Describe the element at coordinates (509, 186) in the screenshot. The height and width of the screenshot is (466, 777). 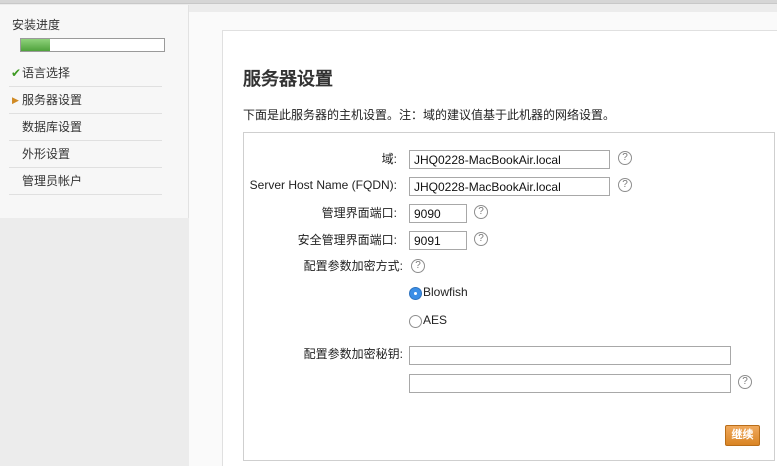
I see `fqdn-input` at that location.